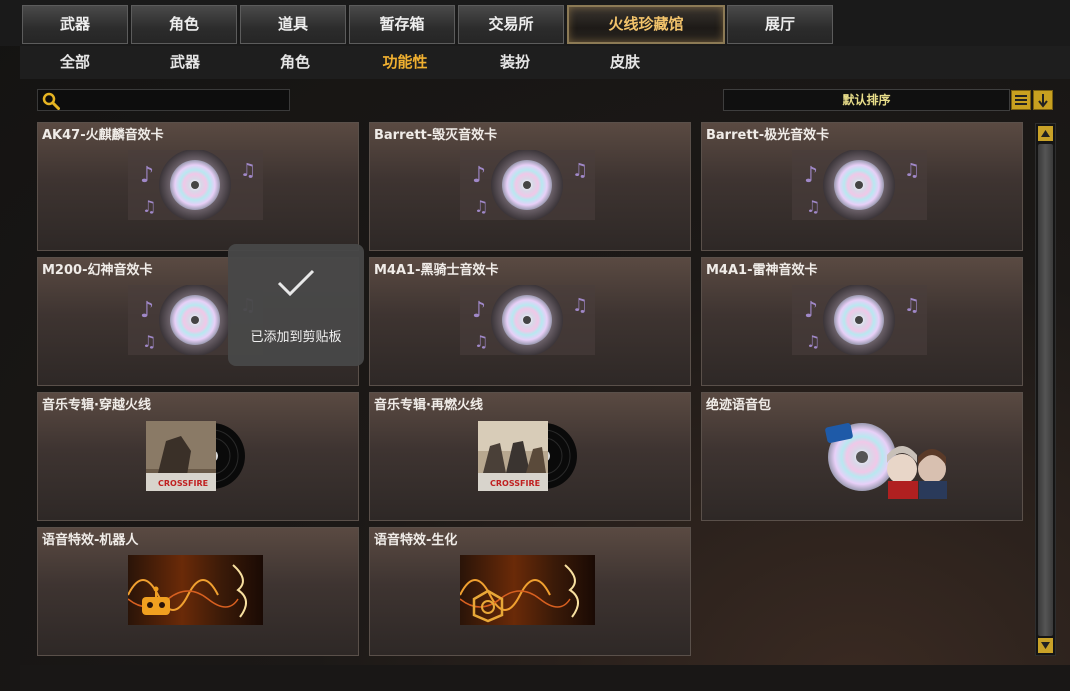  I want to click on item-card: Barrett-极光音效卡 ♪ ♫ ♫, so click(862, 186).